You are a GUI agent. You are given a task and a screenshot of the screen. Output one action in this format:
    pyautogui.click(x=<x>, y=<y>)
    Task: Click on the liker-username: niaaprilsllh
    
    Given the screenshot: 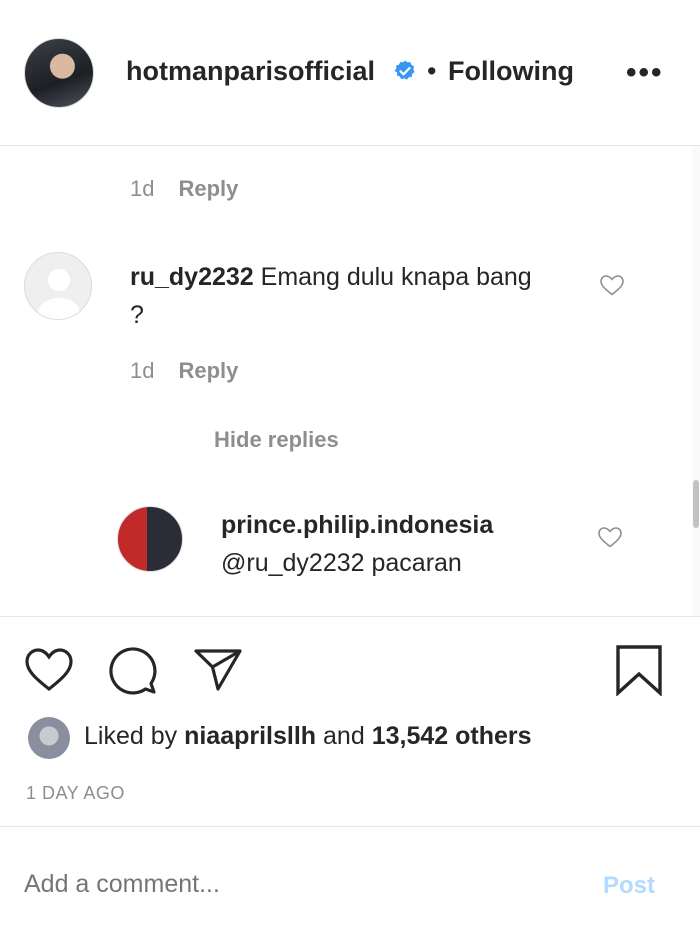 What is the action you would take?
    pyautogui.click(x=250, y=736)
    